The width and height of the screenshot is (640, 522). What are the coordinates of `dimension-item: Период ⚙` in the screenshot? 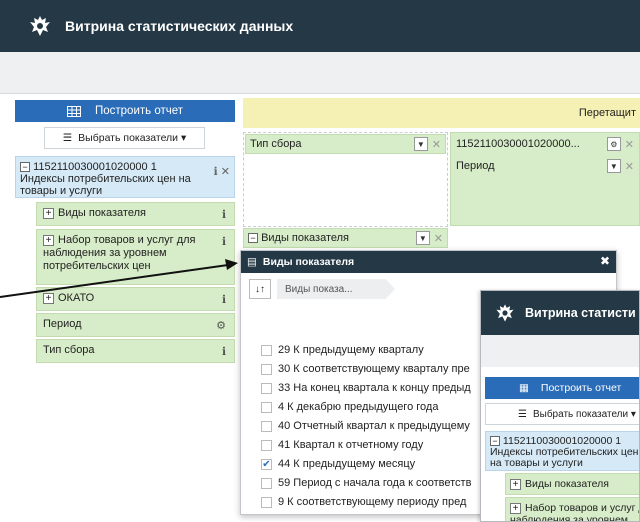 It's located at (135, 325).